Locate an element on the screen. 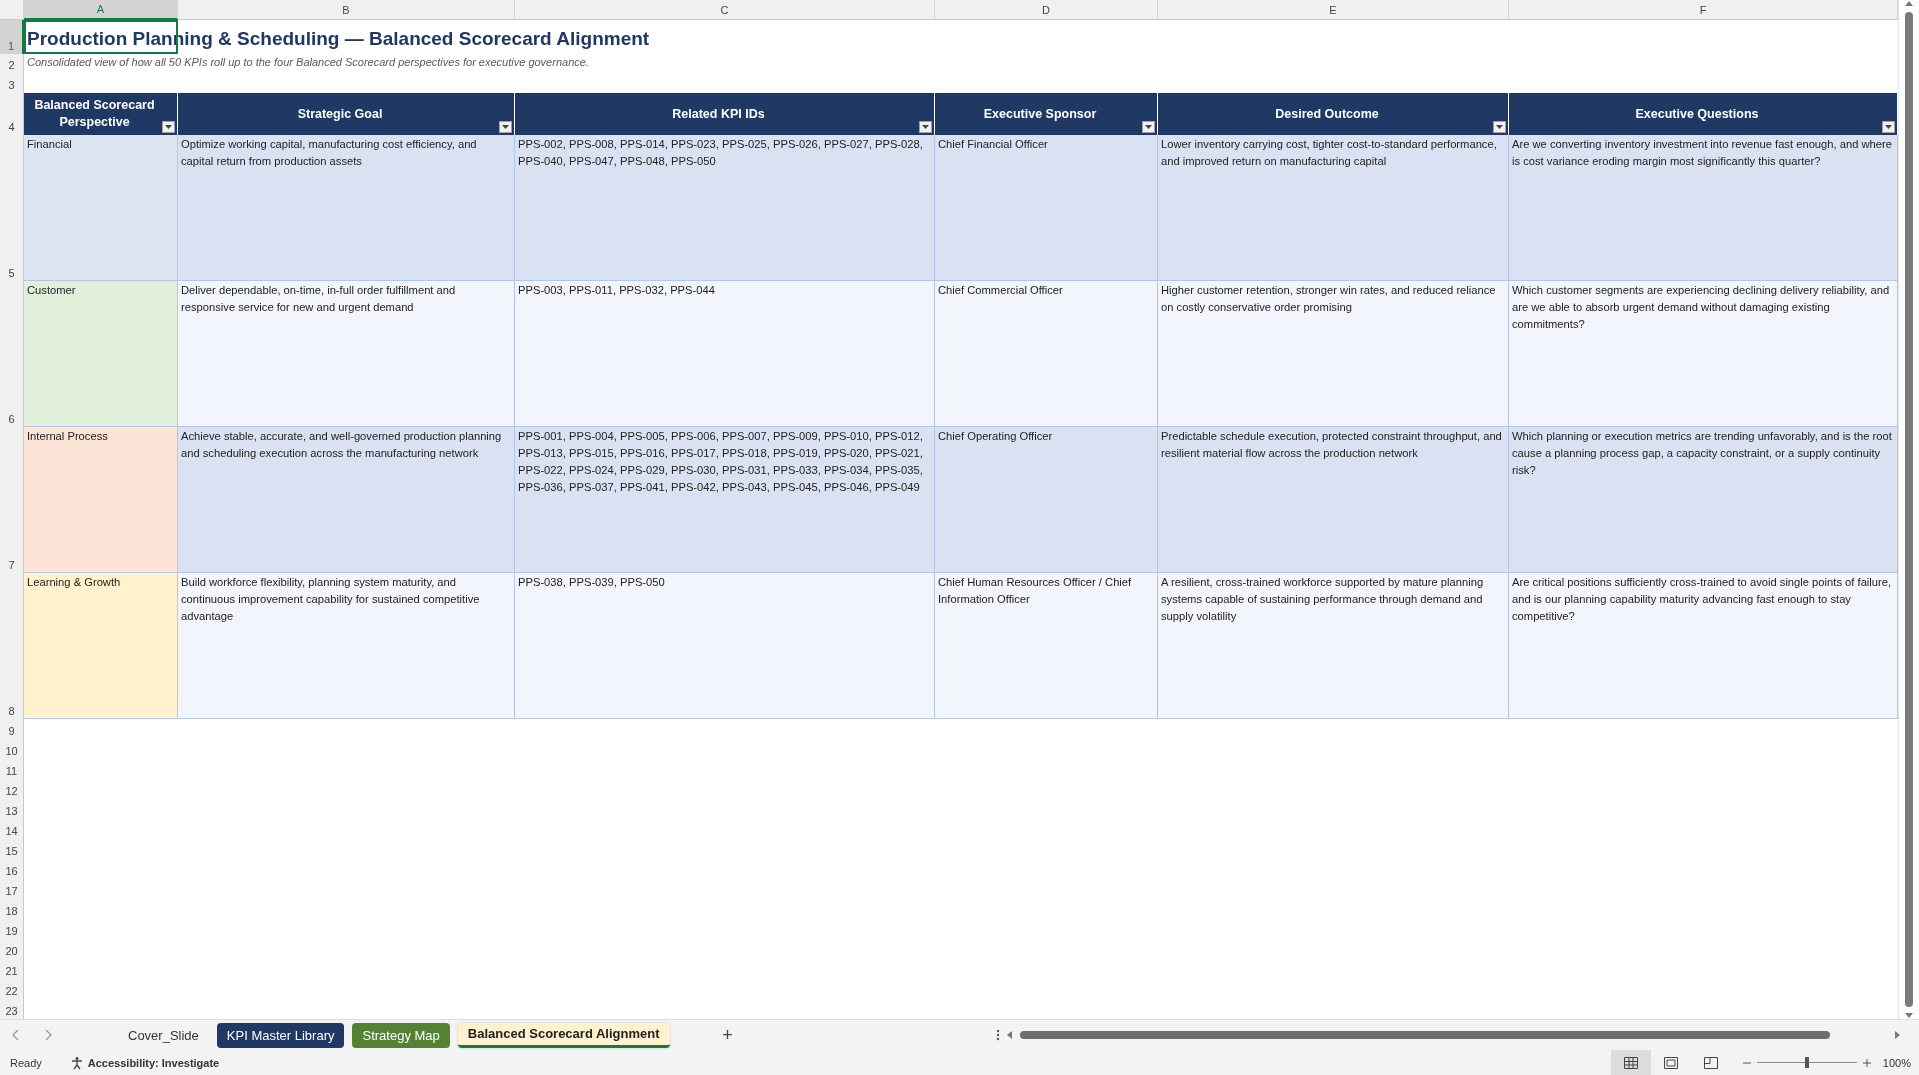 The width and height of the screenshot is (1919, 1075). accessibility-status: Accessibility: Investigate is located at coordinates (153, 1062).